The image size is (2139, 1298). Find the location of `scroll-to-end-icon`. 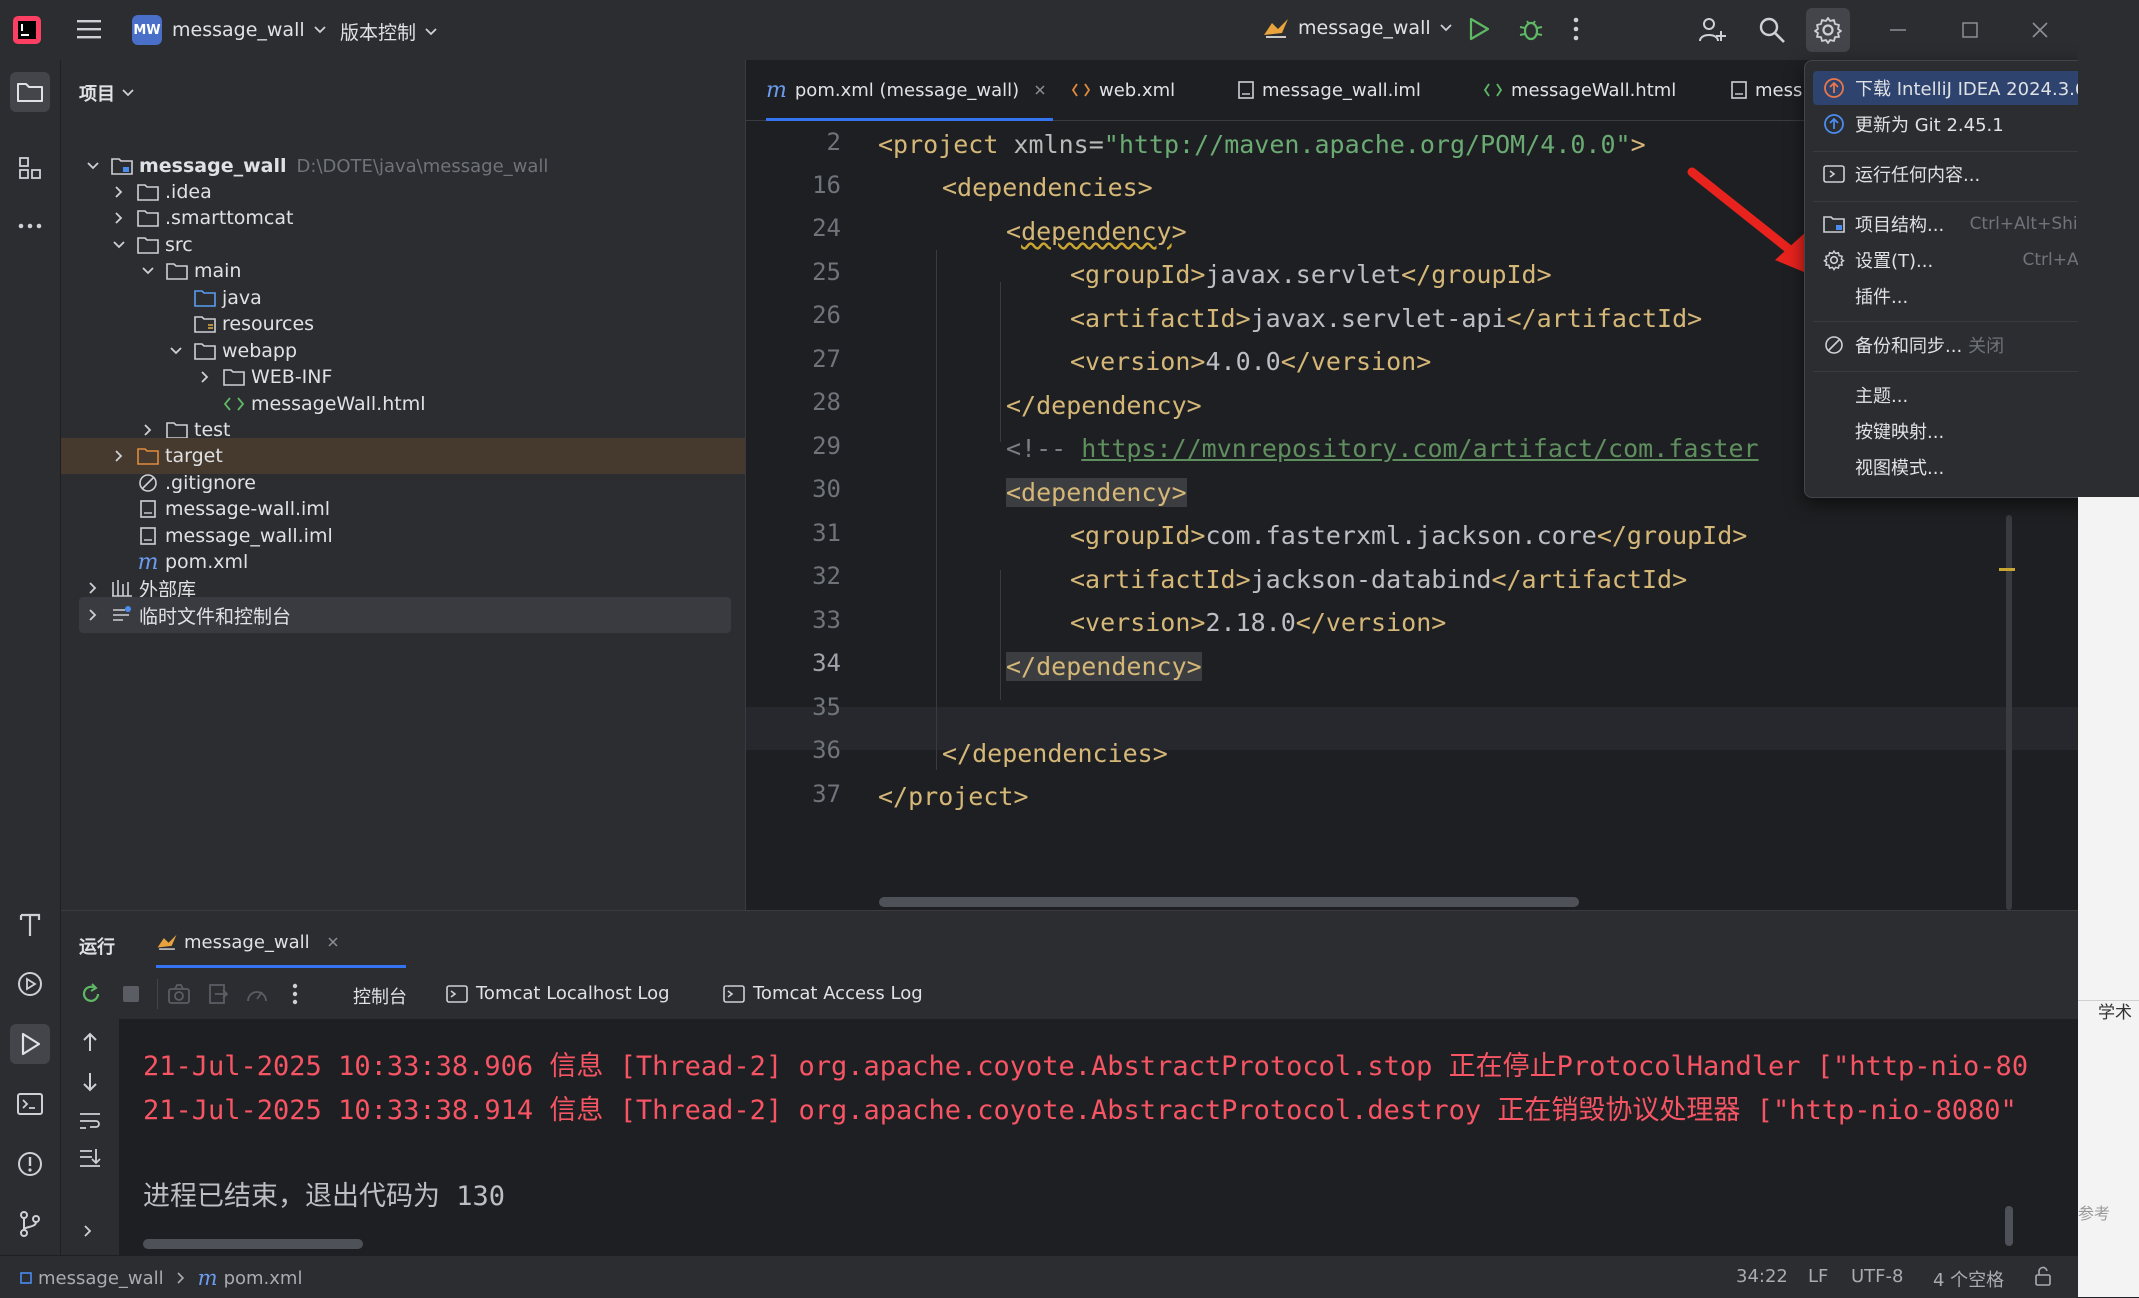

scroll-to-end-icon is located at coordinates (90, 1158).